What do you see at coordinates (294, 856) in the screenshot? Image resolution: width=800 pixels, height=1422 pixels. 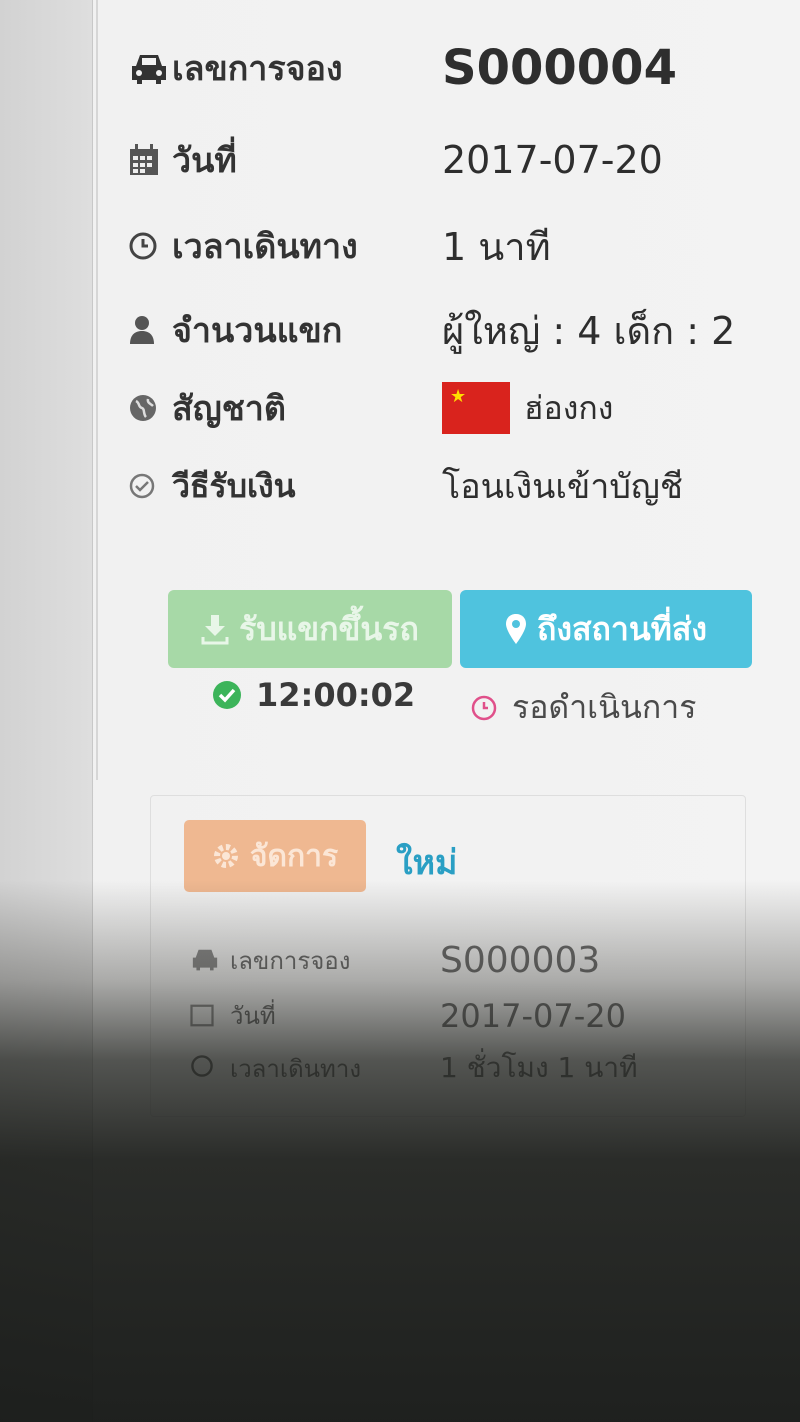 I see `manage-label: จัดการ` at bounding box center [294, 856].